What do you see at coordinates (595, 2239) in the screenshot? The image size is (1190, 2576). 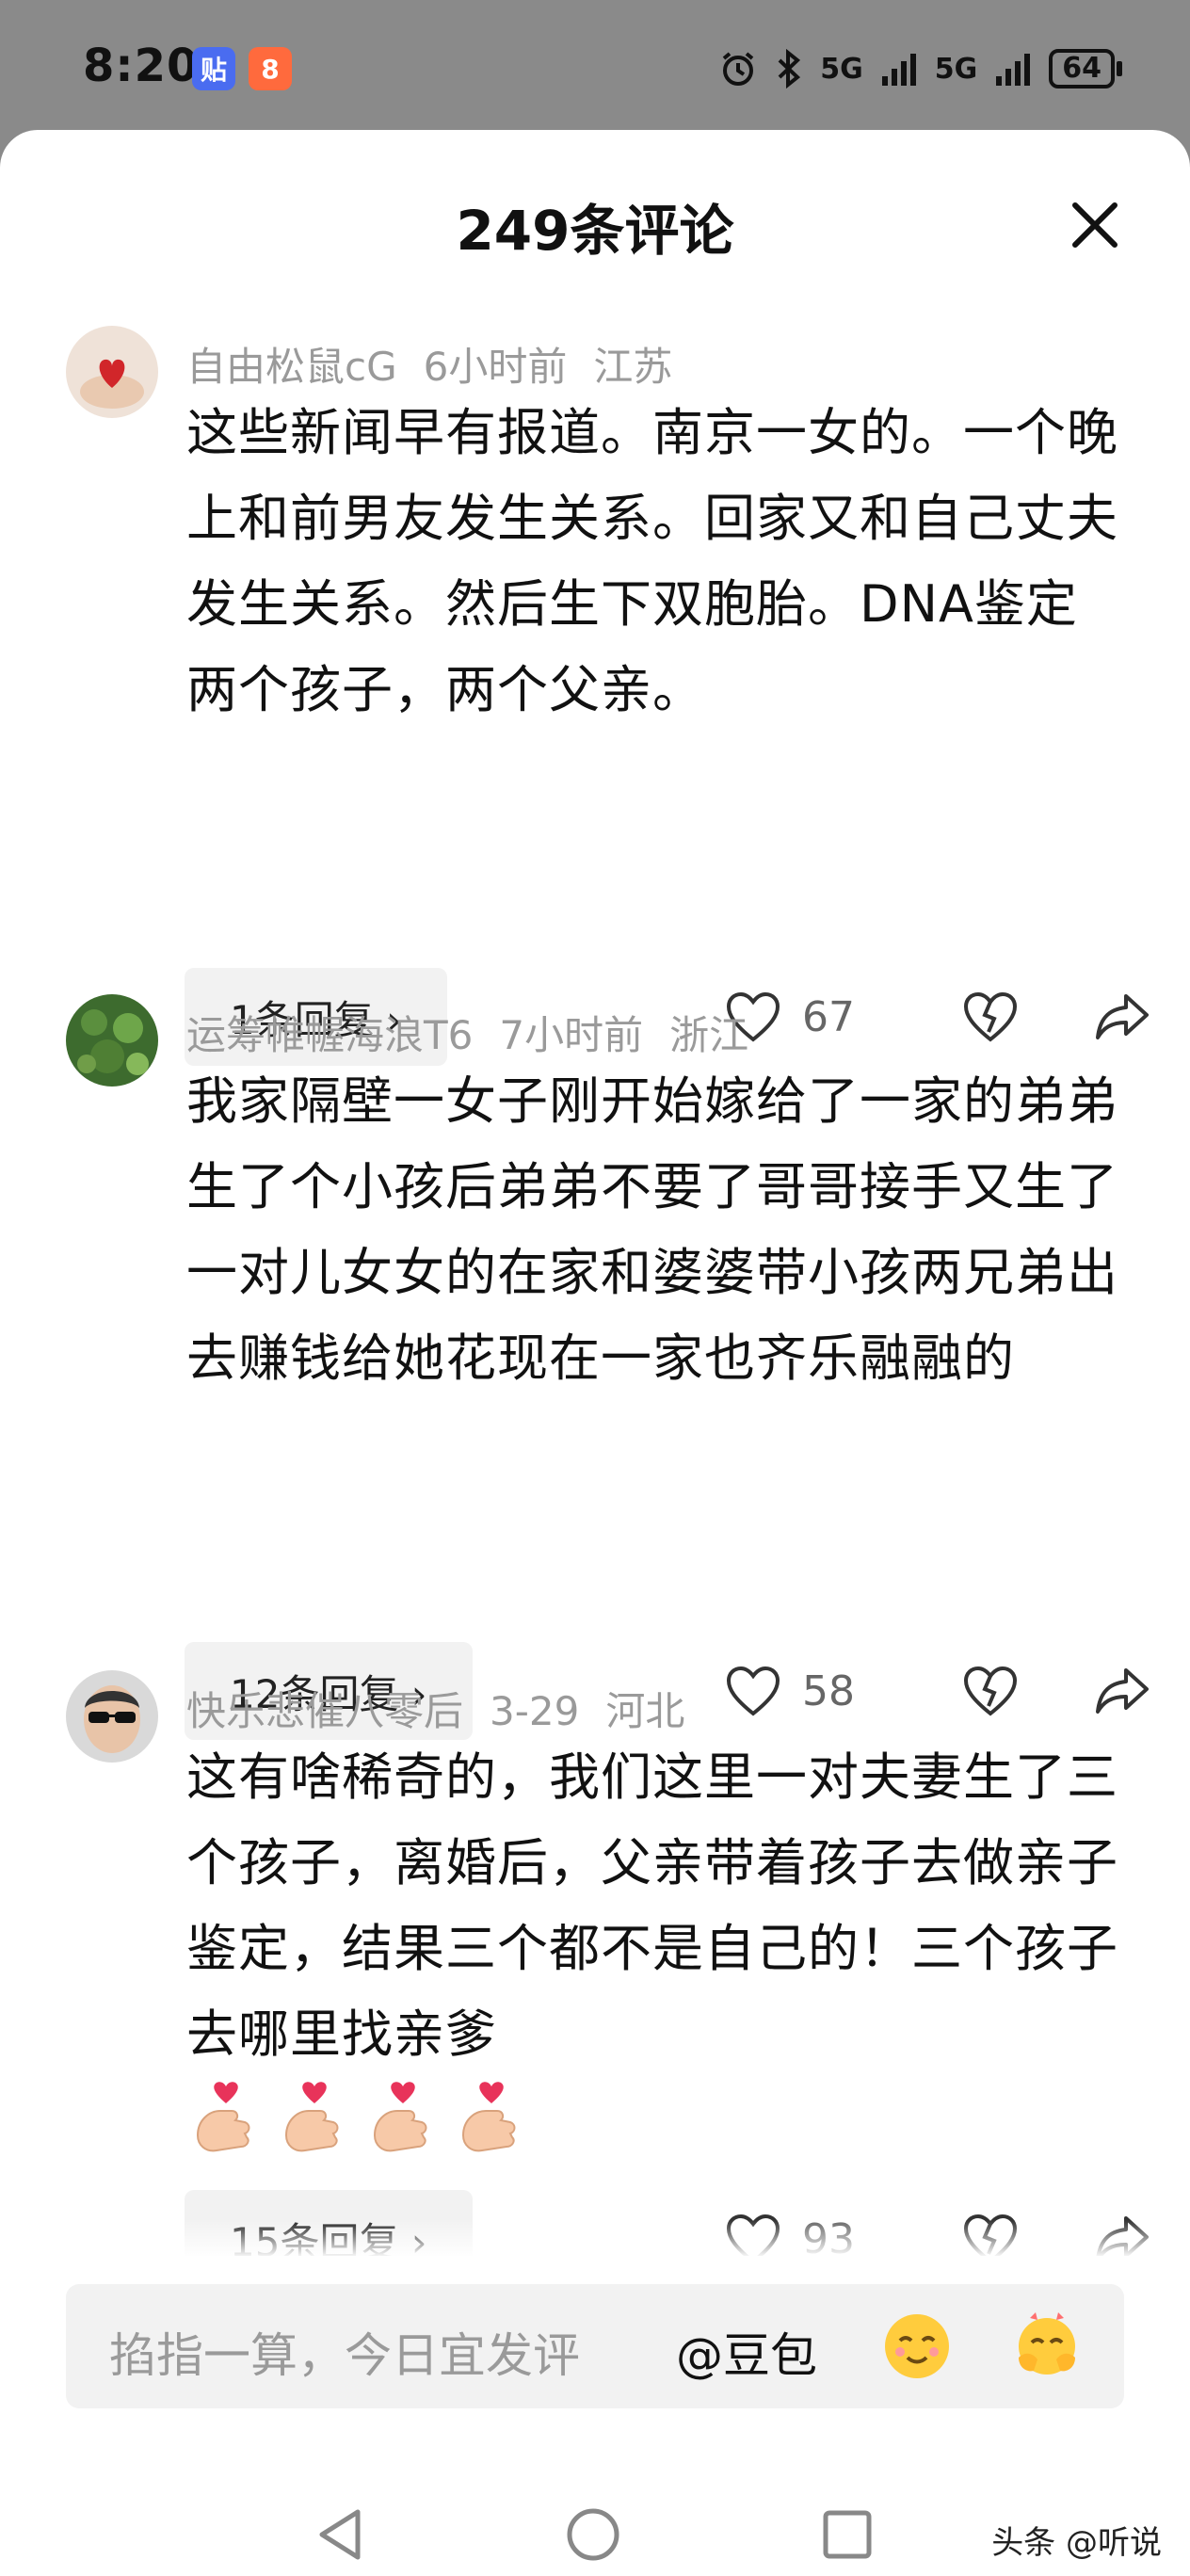 I see `scroll-fade` at bounding box center [595, 2239].